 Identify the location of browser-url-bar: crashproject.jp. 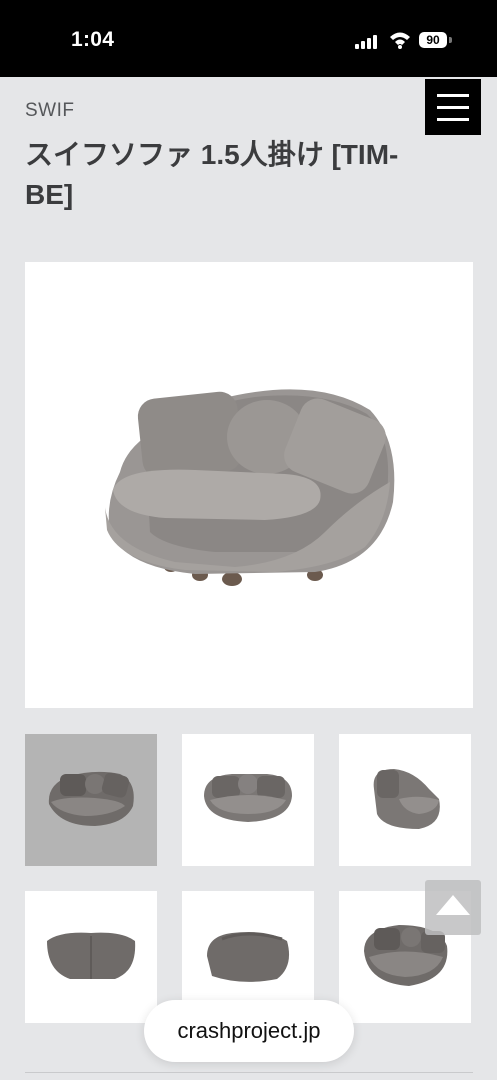
(249, 1031).